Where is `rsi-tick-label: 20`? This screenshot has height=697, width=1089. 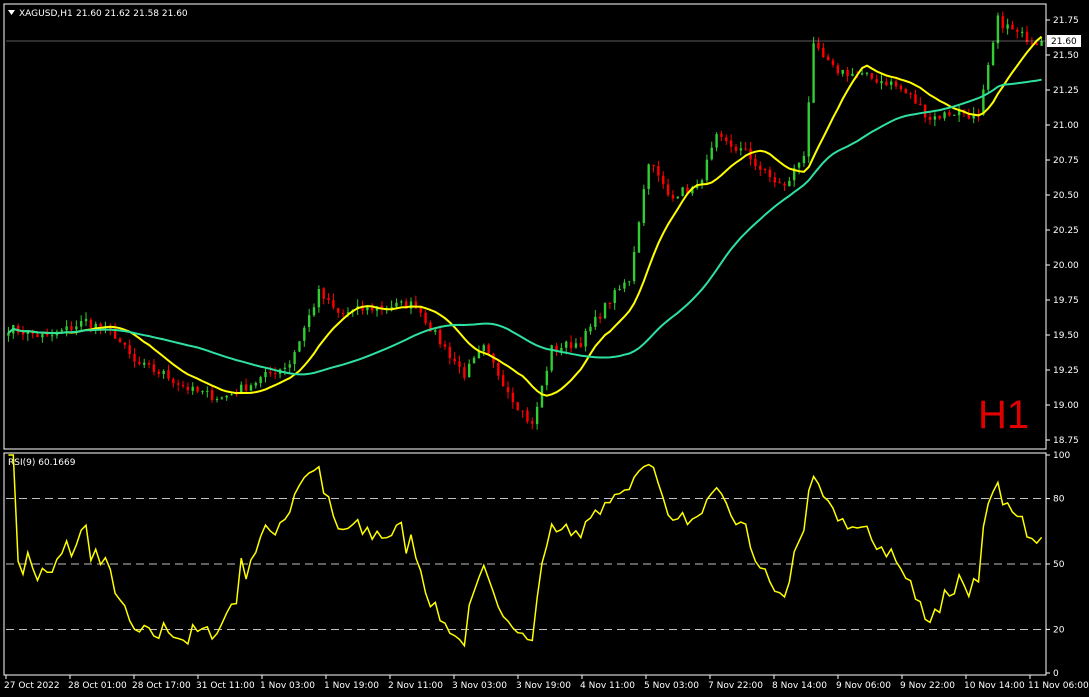
rsi-tick-label: 20 is located at coordinates (1059, 630).